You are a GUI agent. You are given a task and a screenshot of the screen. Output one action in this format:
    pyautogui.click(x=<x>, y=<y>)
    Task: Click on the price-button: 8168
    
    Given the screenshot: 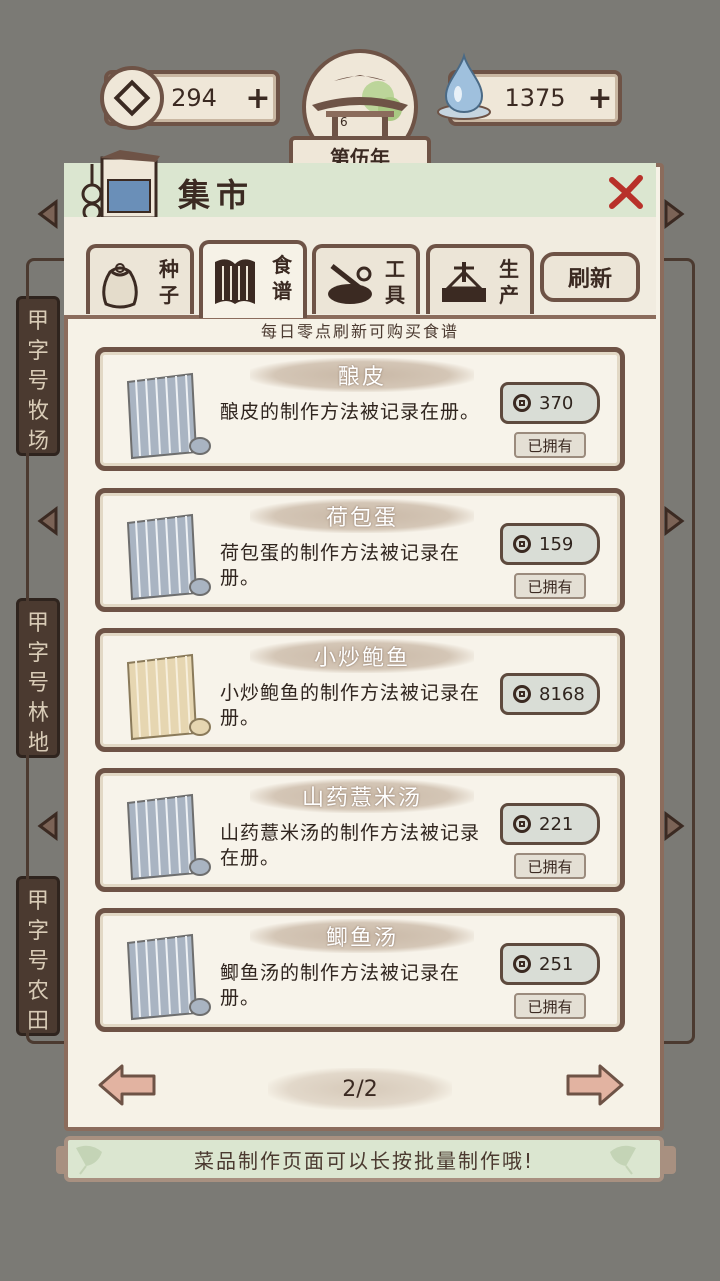 What is the action you would take?
    pyautogui.click(x=550, y=694)
    